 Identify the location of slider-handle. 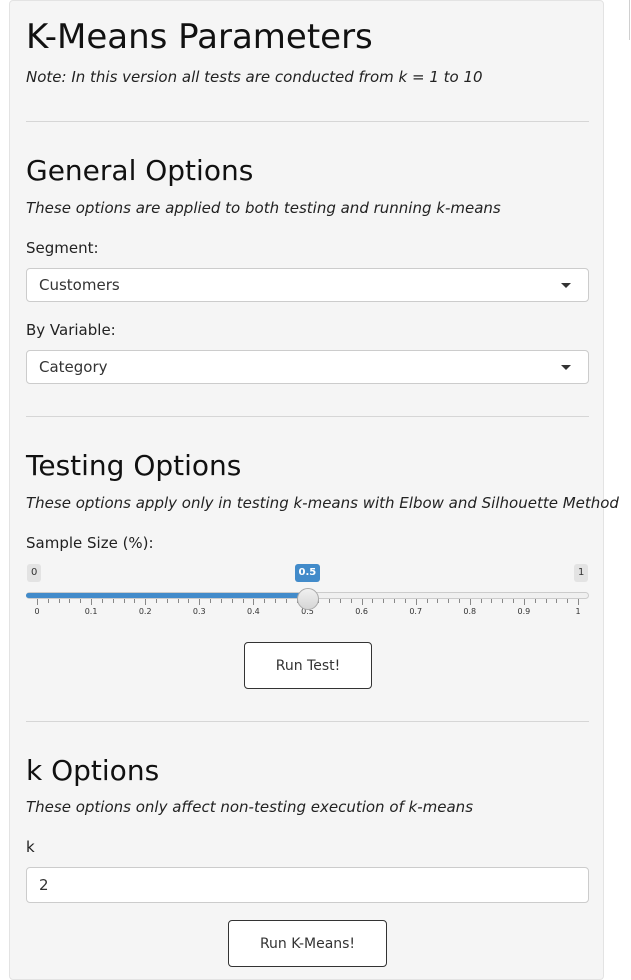
(307, 599).